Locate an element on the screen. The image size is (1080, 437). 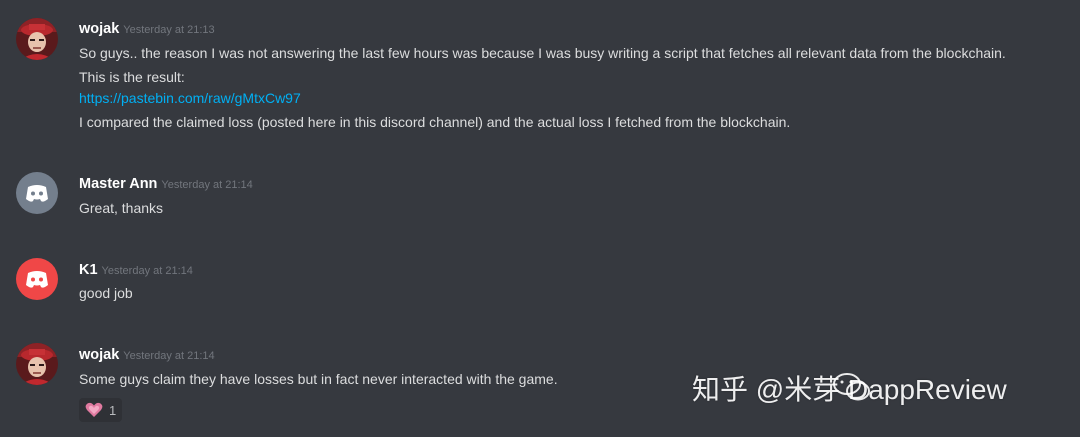
message-text: Great, thanks is located at coordinates (121, 208).